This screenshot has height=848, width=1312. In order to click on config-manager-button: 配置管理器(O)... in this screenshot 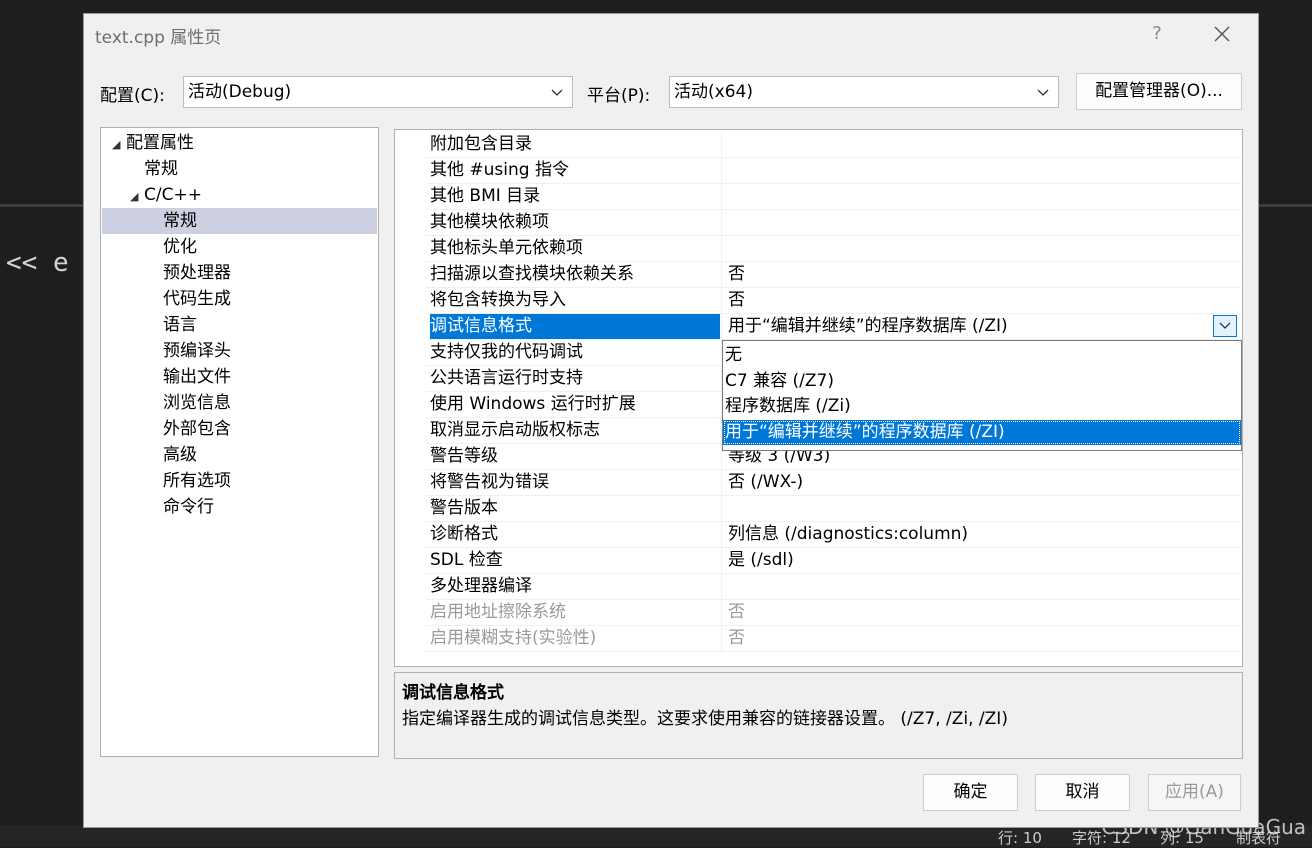, I will do `click(1159, 91)`.